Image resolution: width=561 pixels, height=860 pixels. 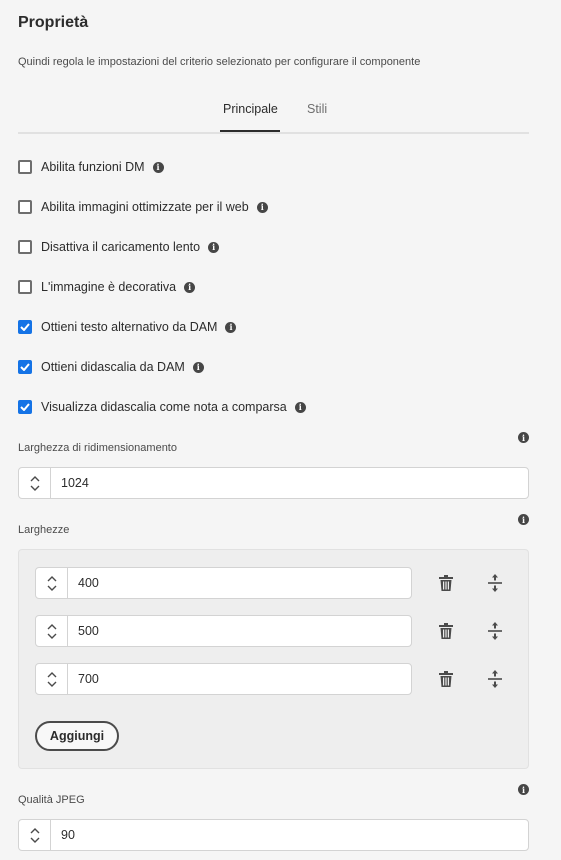 I want to click on tab-bar: Principale Stili, so click(x=273, y=115).